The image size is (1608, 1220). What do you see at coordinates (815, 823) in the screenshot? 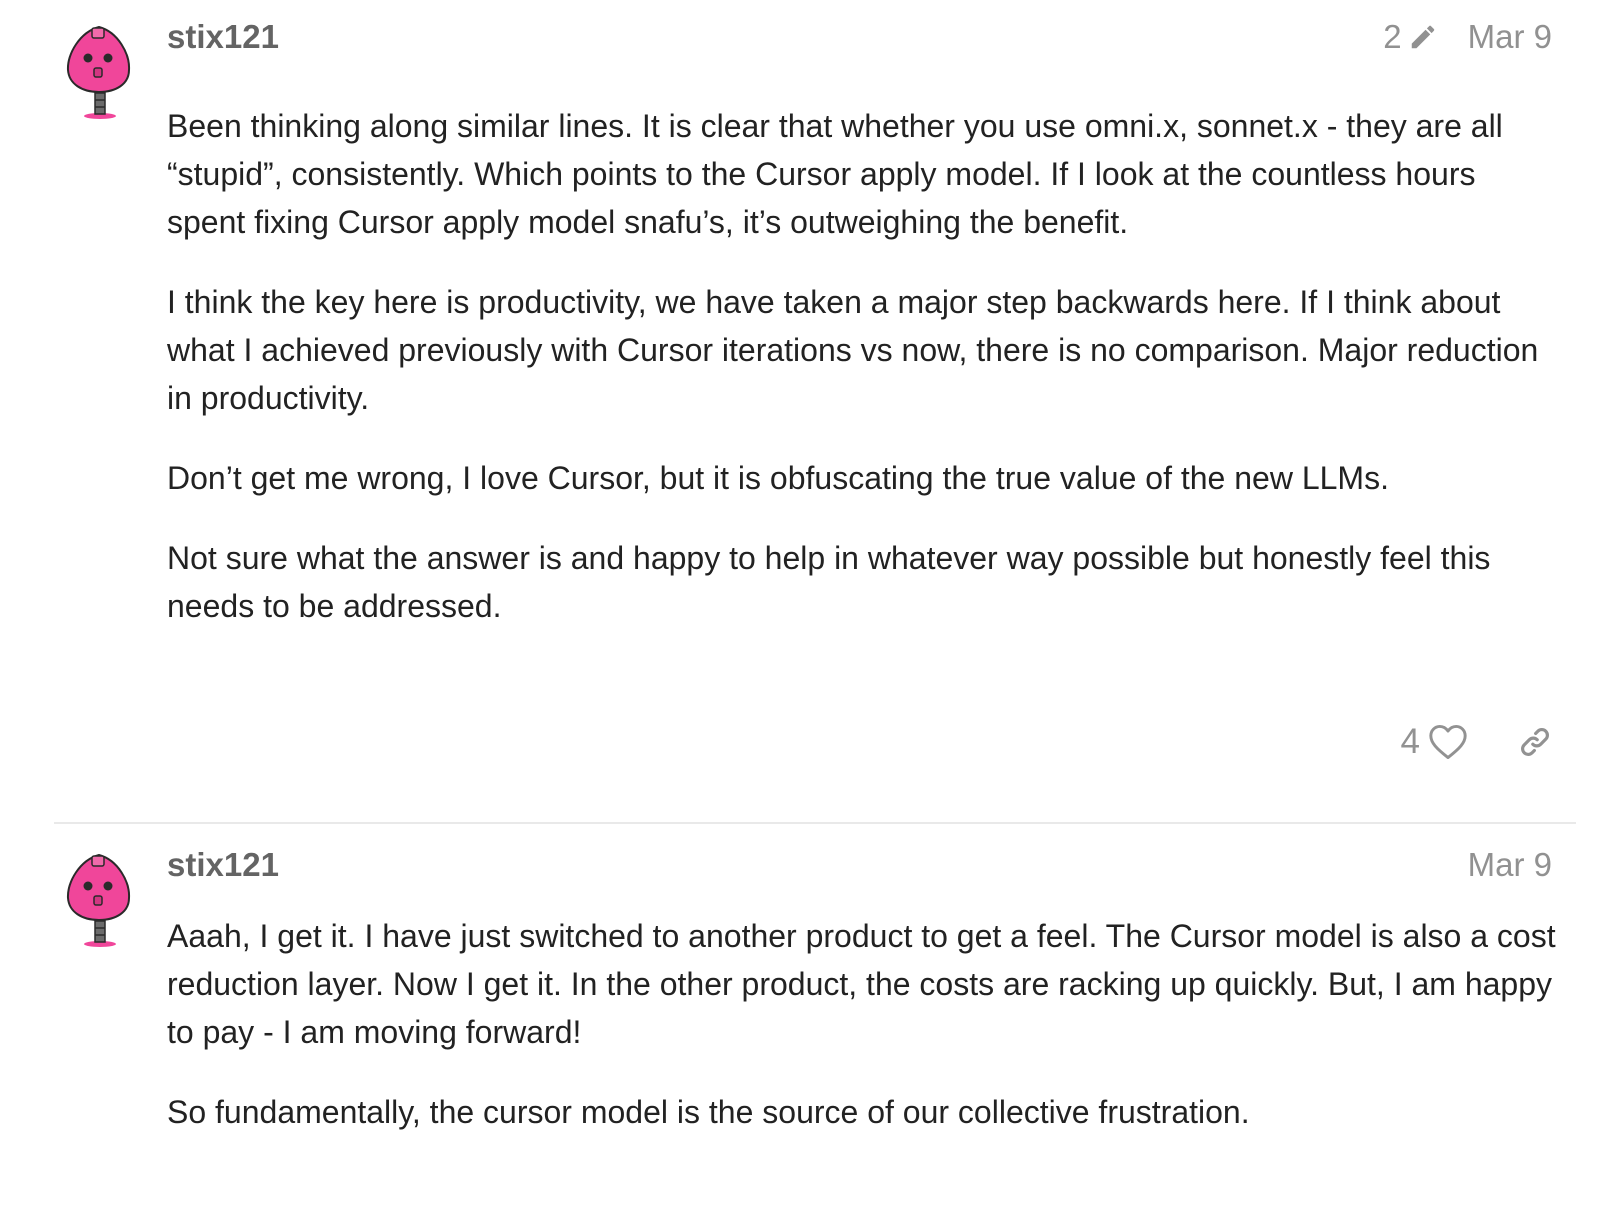
I see `post-divider` at bounding box center [815, 823].